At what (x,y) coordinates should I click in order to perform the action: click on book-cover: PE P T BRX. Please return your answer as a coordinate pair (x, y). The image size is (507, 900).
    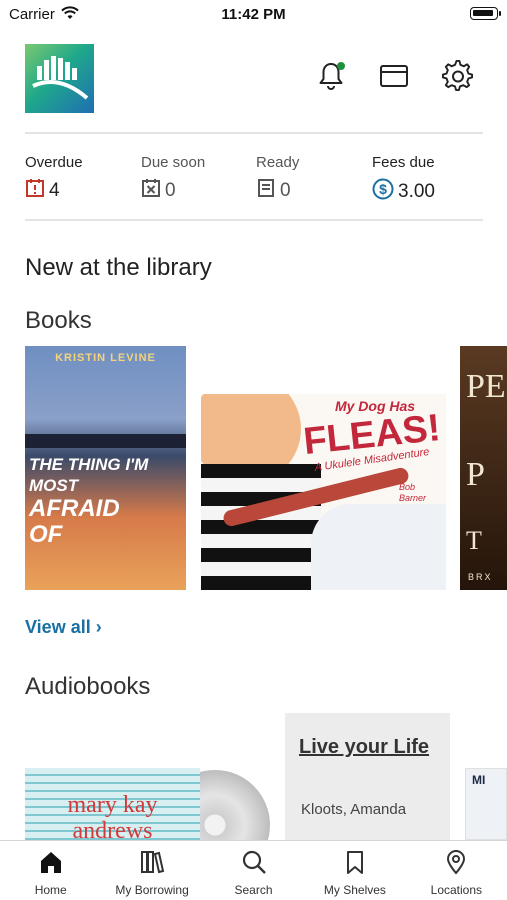
    Looking at the image, I should click on (483, 468).